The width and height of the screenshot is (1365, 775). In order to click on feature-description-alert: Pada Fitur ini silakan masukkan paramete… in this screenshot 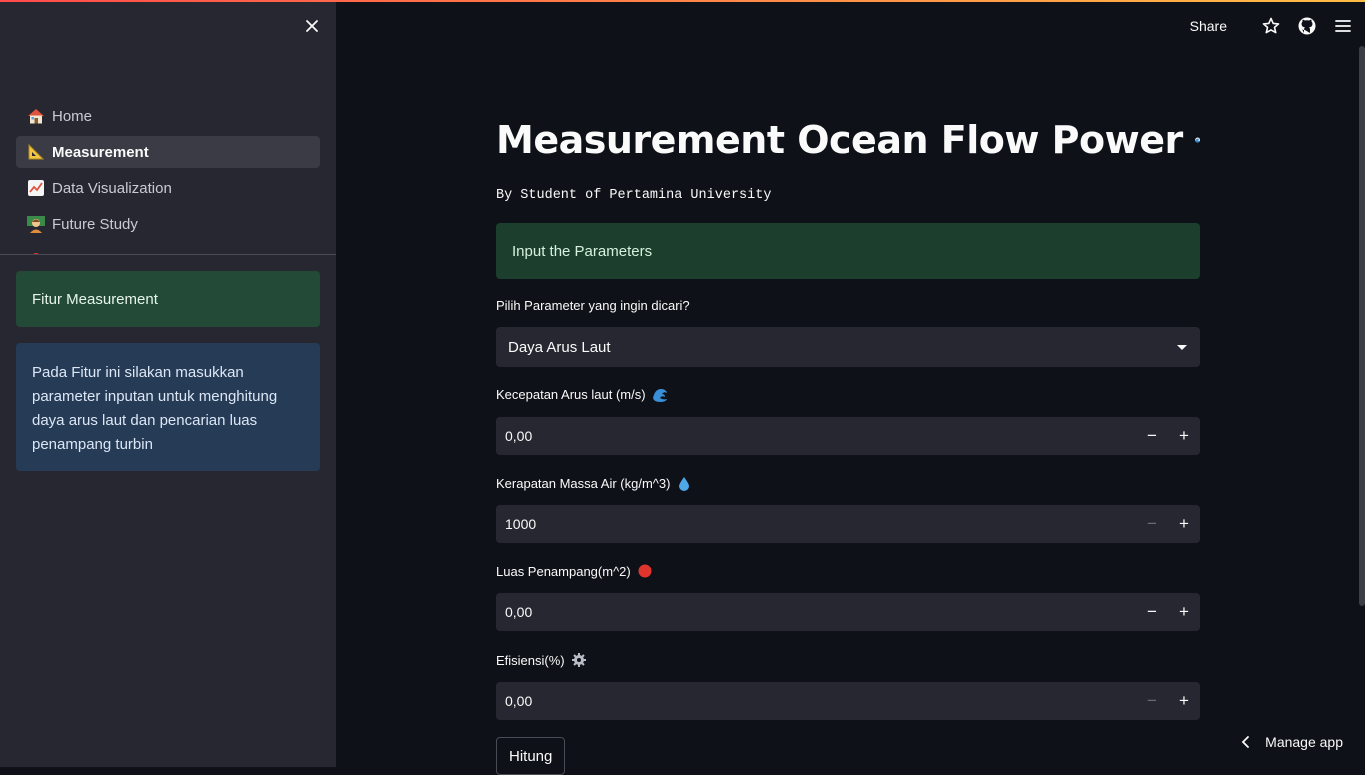, I will do `click(168, 407)`.